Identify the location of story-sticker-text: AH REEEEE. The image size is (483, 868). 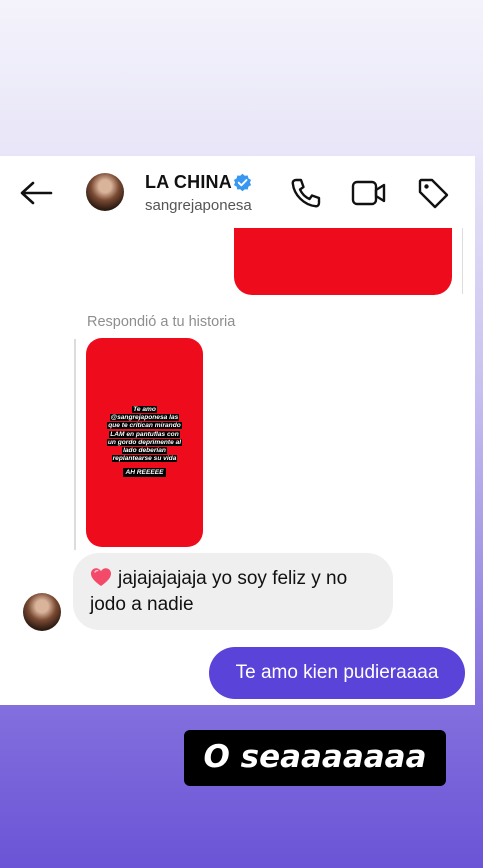
(144, 472).